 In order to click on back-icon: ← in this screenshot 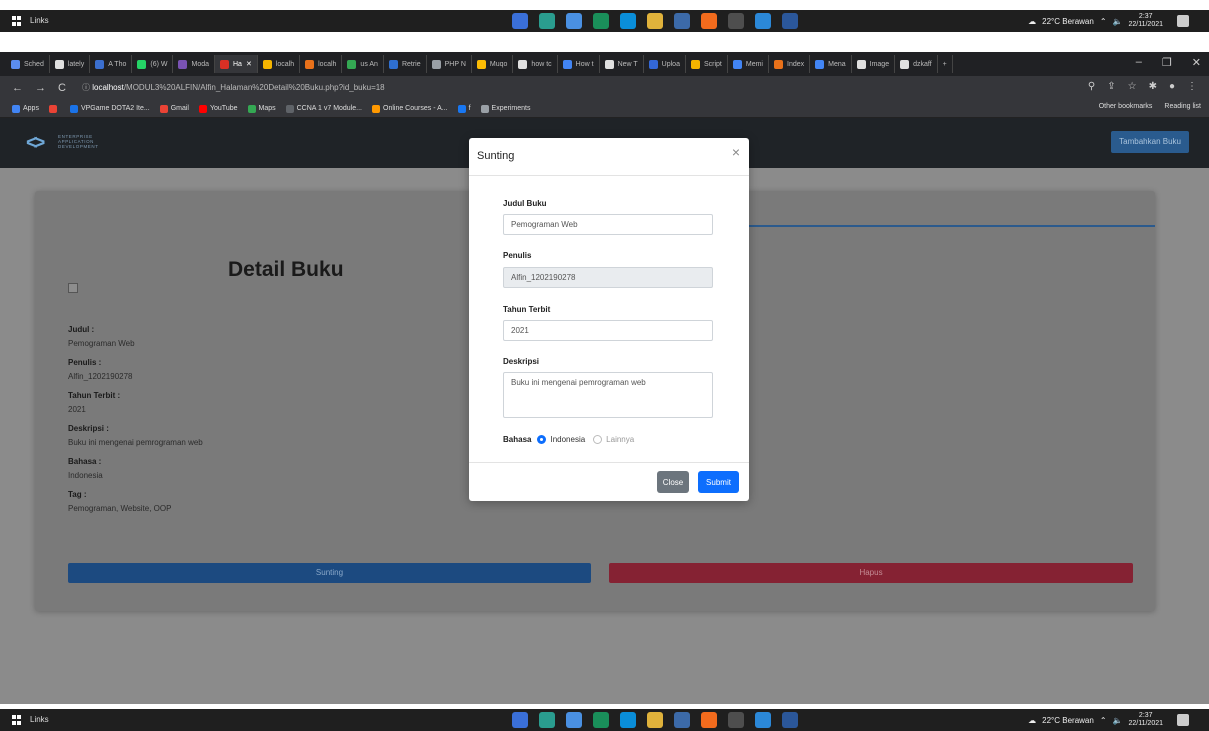, I will do `click(17, 88)`.